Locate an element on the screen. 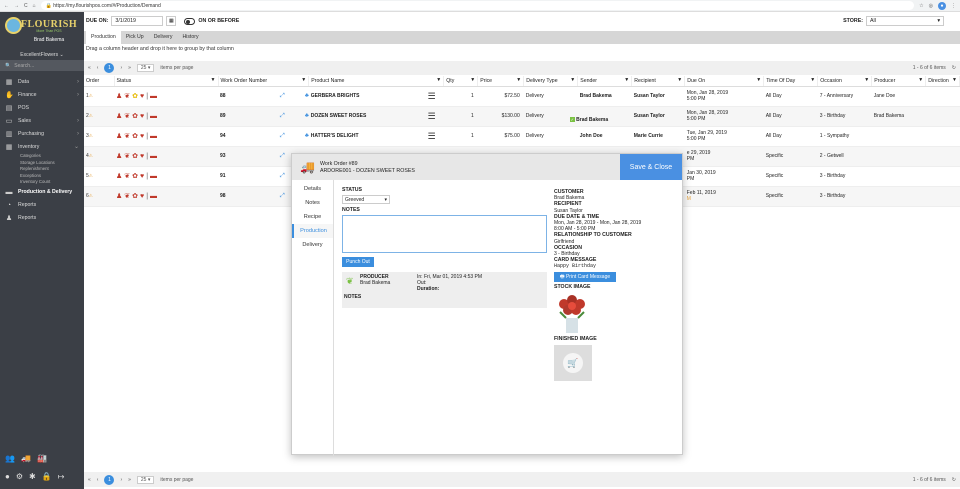  col-time-of-day: Time Of Day ▼ is located at coordinates (791, 81).